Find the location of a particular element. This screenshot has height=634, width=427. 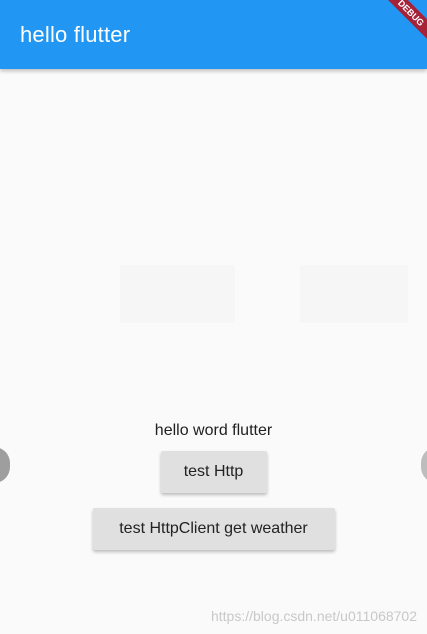

app-title: hello flutter is located at coordinates (75, 34).